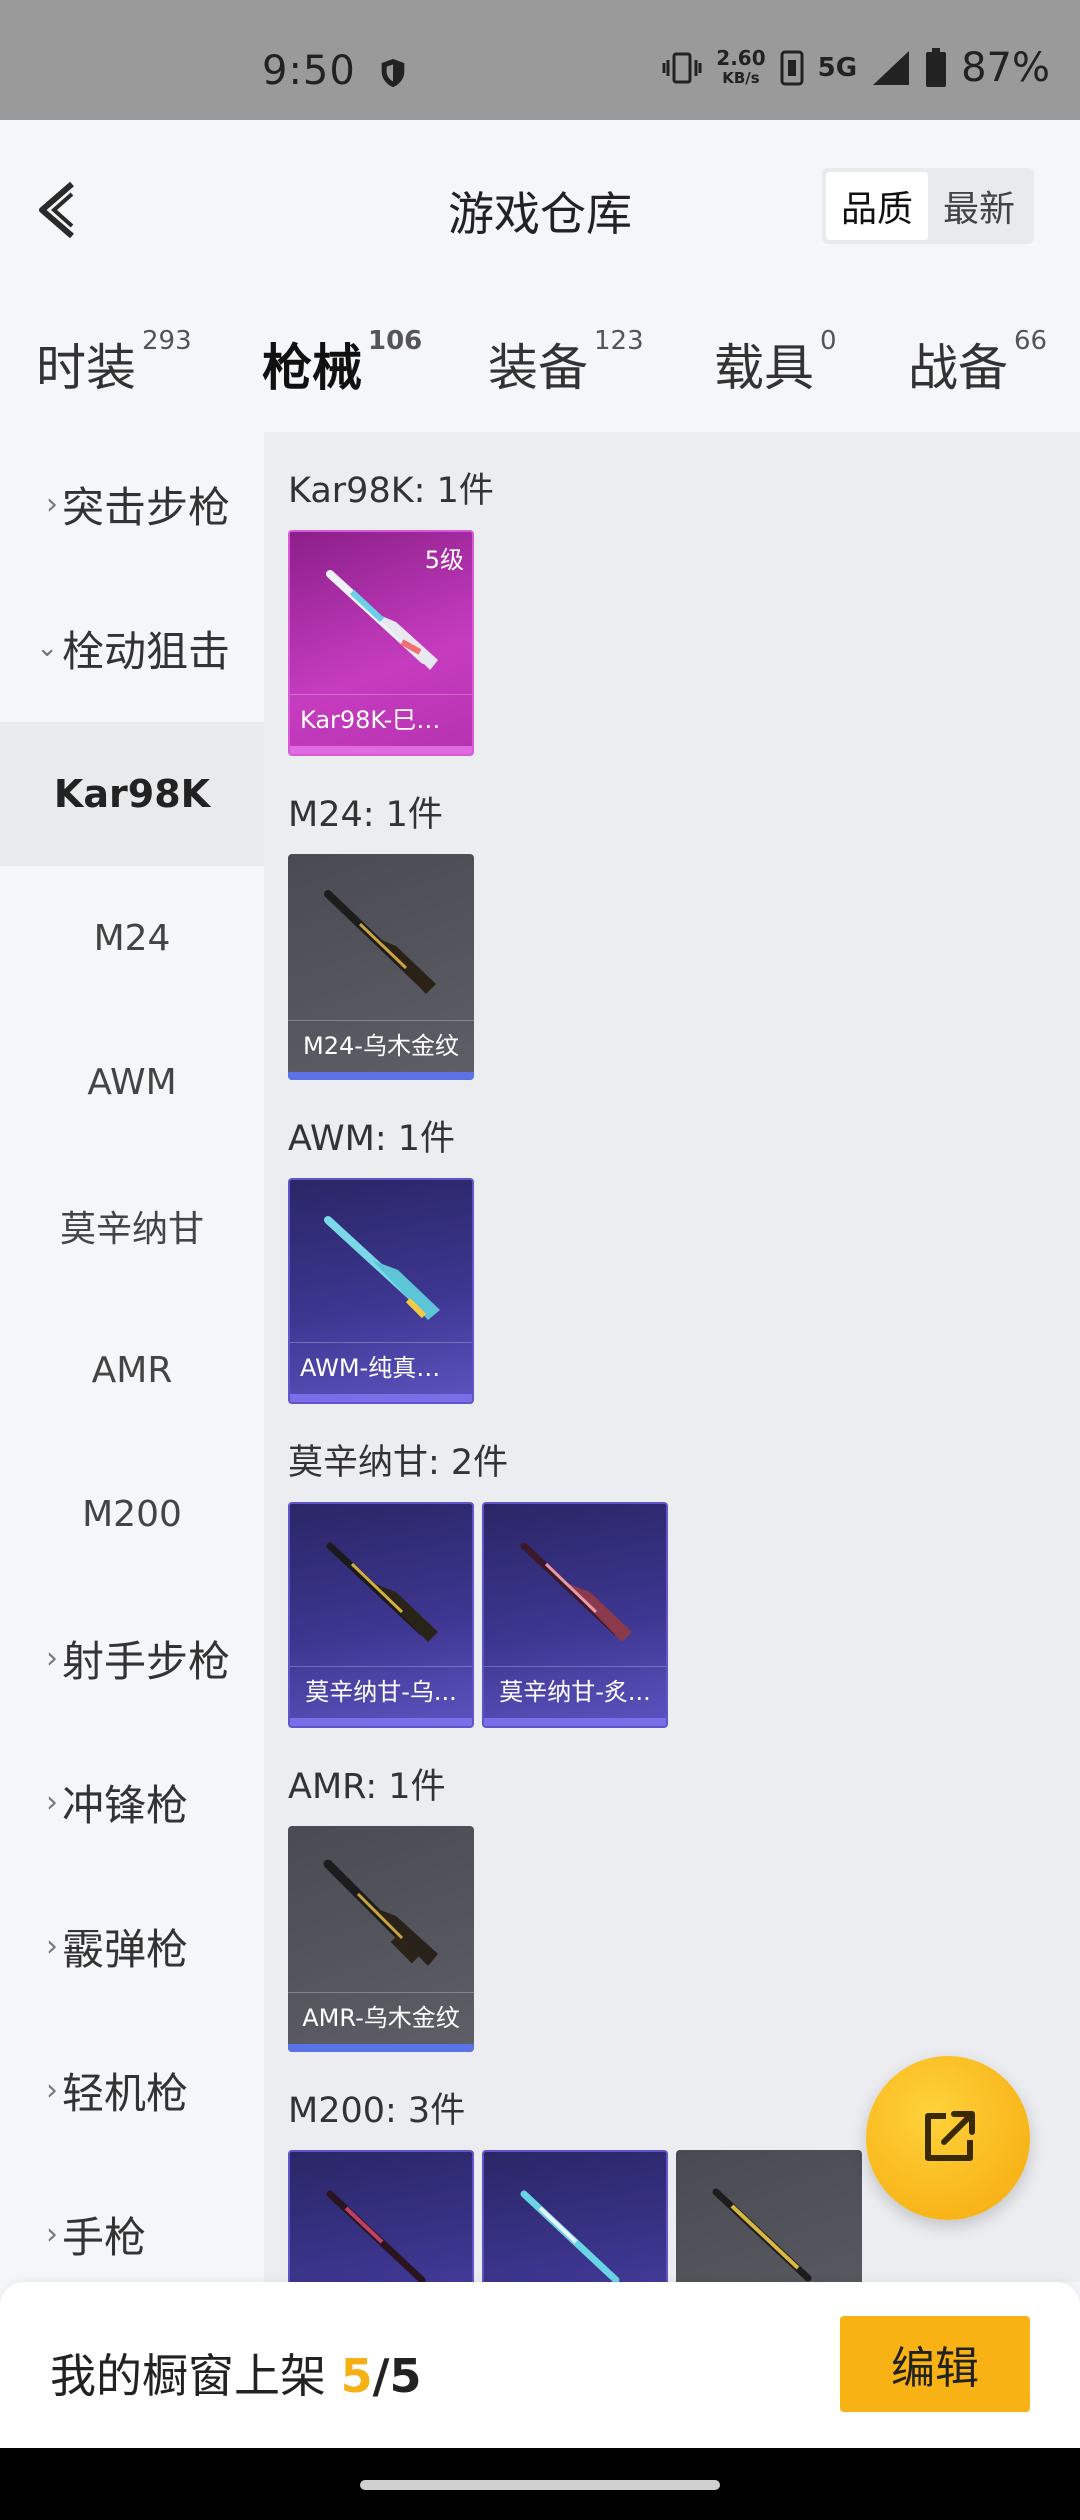 The image size is (1080, 2520). What do you see at coordinates (132, 1658) in the screenshot?
I see `sidebar-item-marksman-rifle: › 射手步枪` at bounding box center [132, 1658].